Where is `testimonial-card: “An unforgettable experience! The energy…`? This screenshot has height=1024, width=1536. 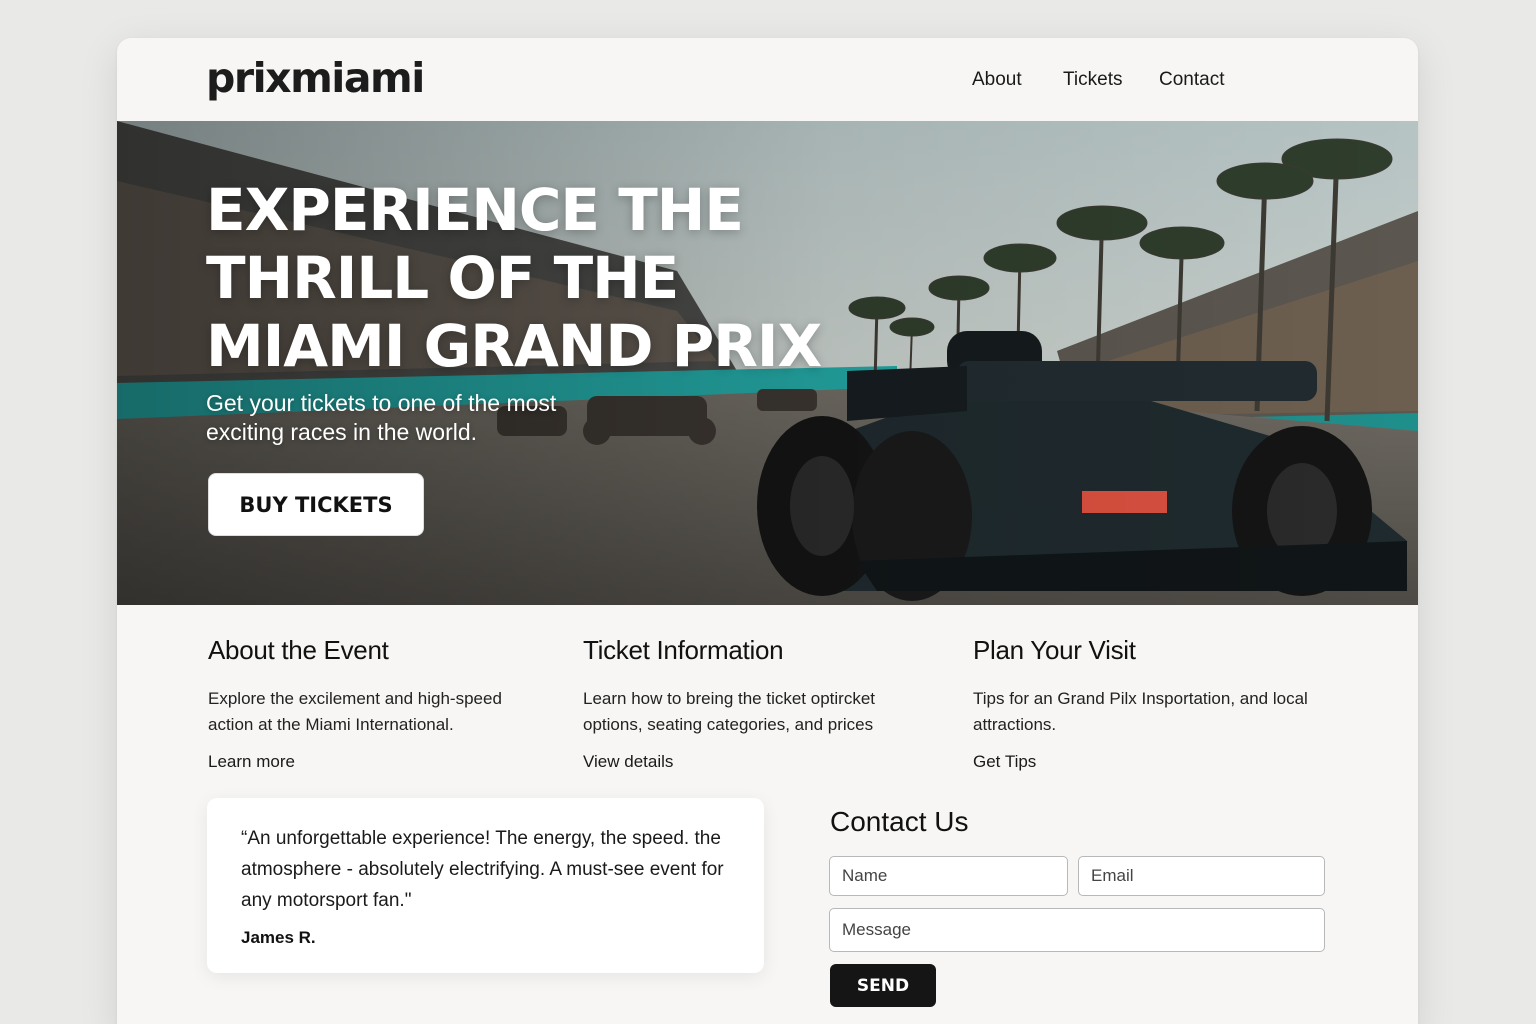 testimonial-card: “An unforgettable experience! The energy… is located at coordinates (485, 885).